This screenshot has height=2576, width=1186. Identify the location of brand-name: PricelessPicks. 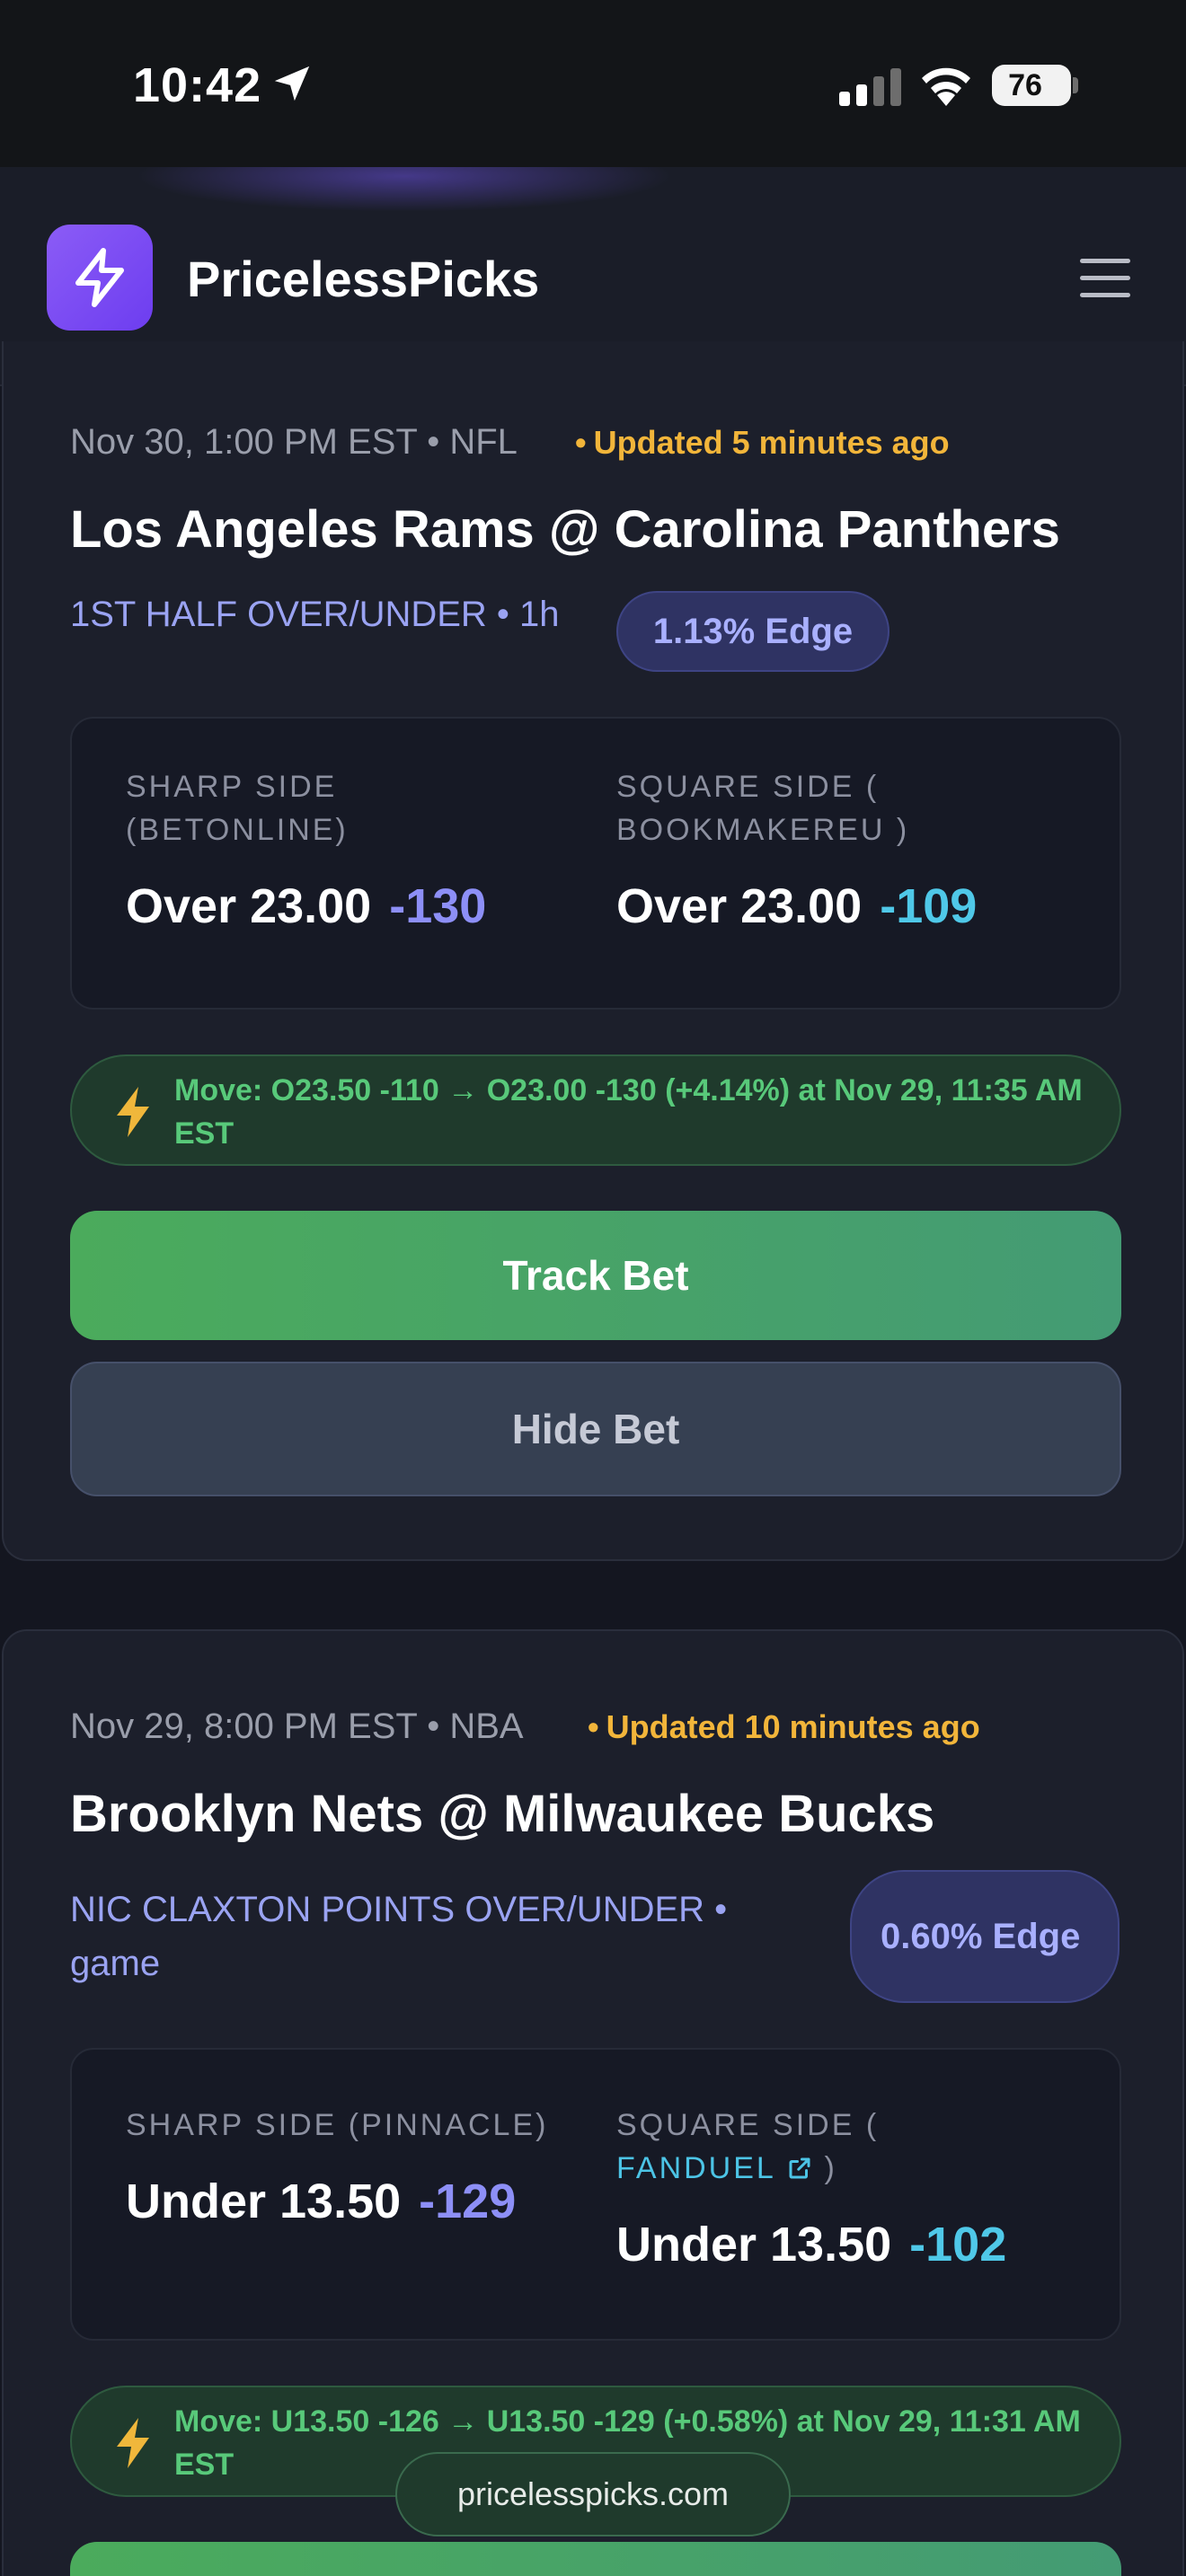
(363, 279).